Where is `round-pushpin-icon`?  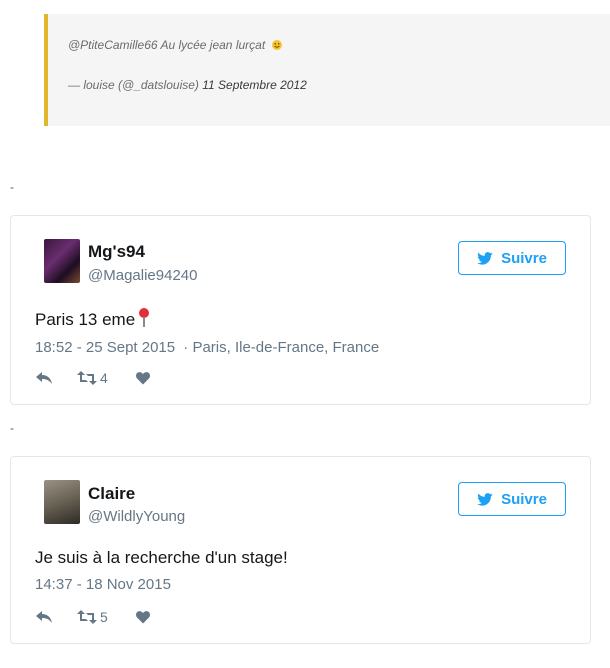 round-pushpin-icon is located at coordinates (144, 318).